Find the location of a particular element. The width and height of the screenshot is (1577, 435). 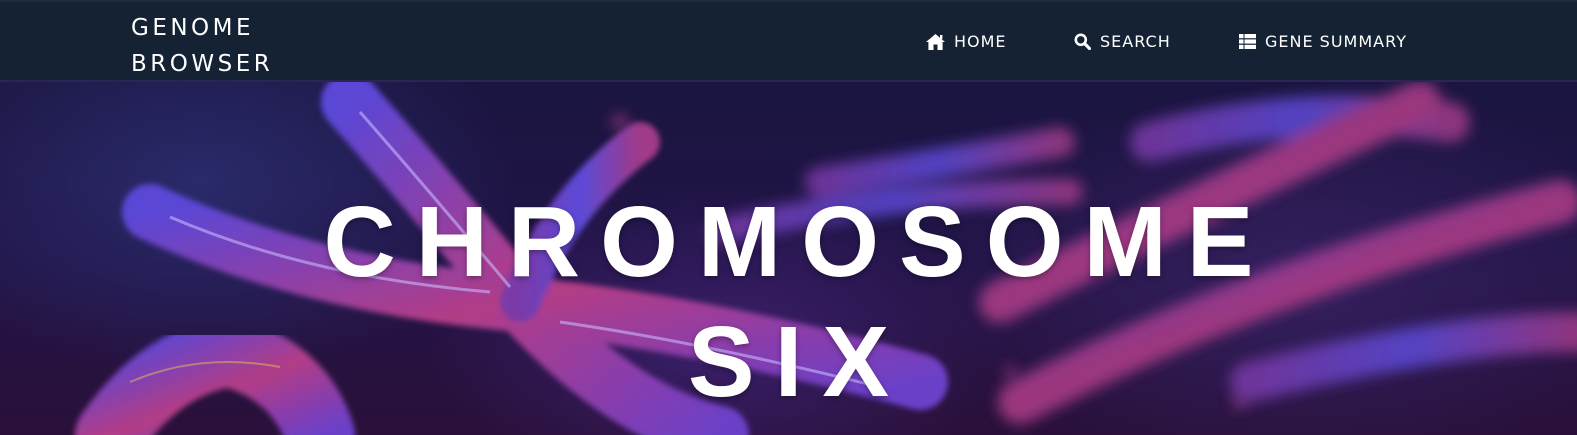

nav-item-home-label: HOME is located at coordinates (980, 41).